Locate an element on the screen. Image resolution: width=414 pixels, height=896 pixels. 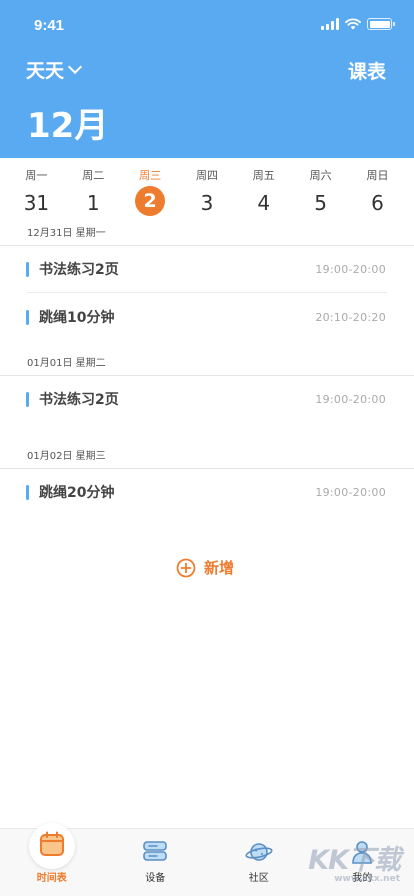
day-thu: 周四 3 is located at coordinates (207, 194).